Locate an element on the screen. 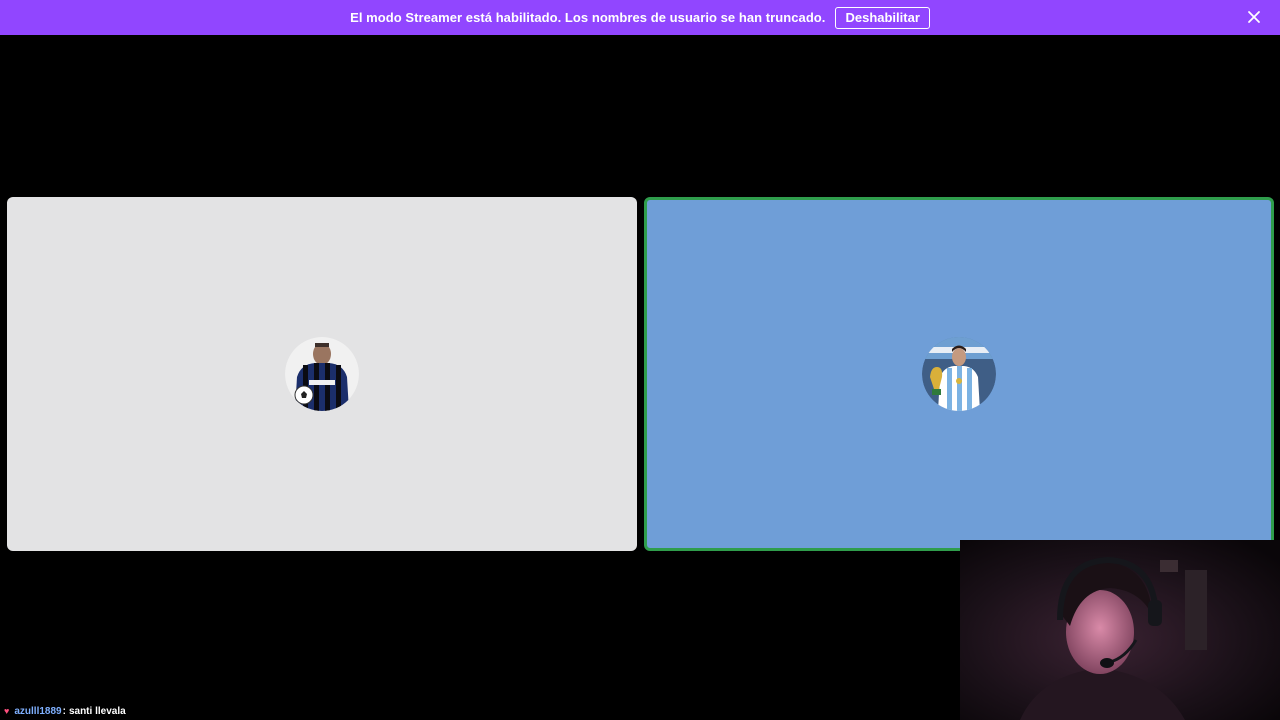 This screenshot has height=720, width=1280. chat-username: azulll1889 is located at coordinates (37, 711).